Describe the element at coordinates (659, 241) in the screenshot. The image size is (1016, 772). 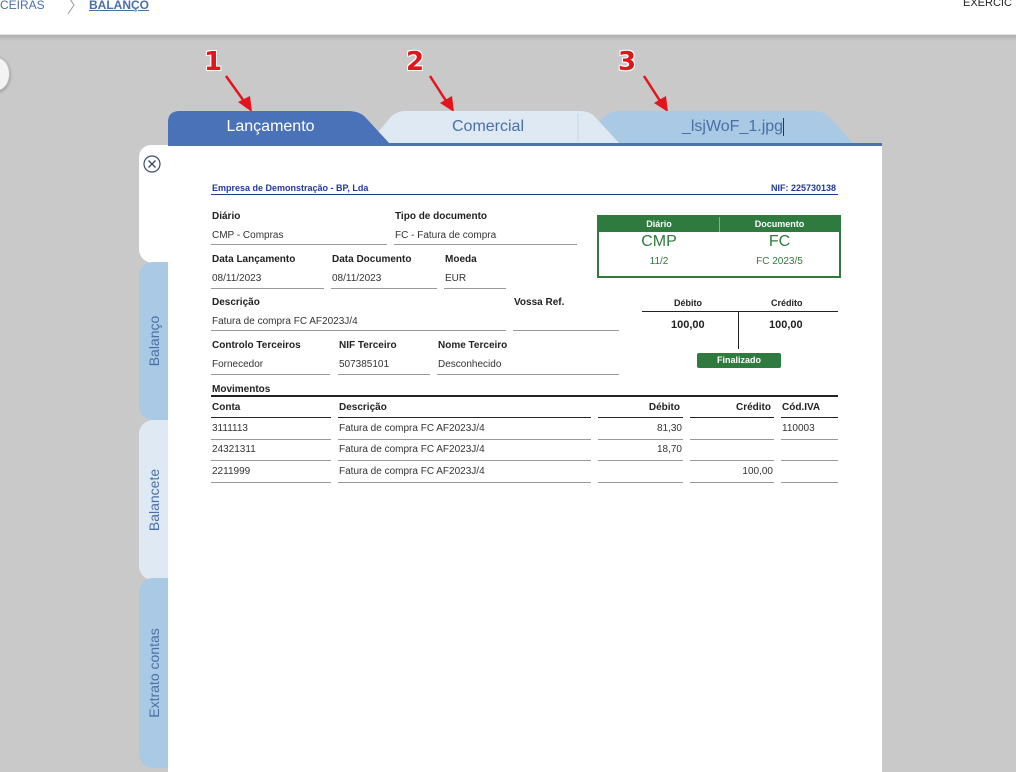
I see `summary-diario-code: CMP` at that location.